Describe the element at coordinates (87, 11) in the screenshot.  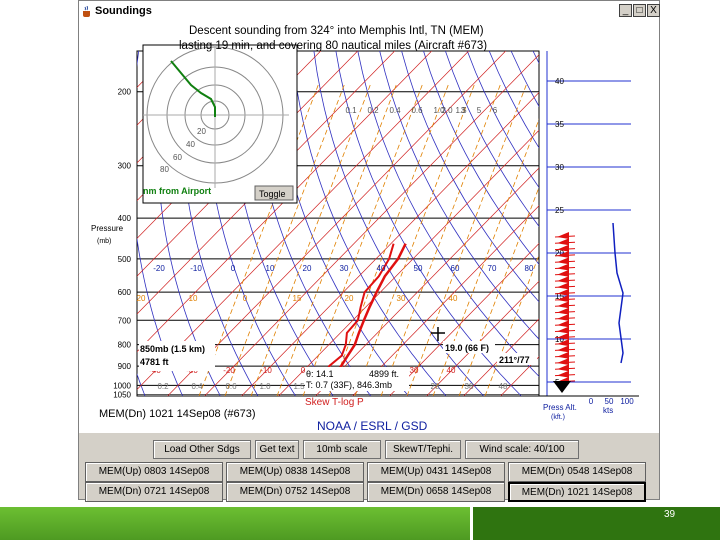
I see `java-cup-icon` at that location.